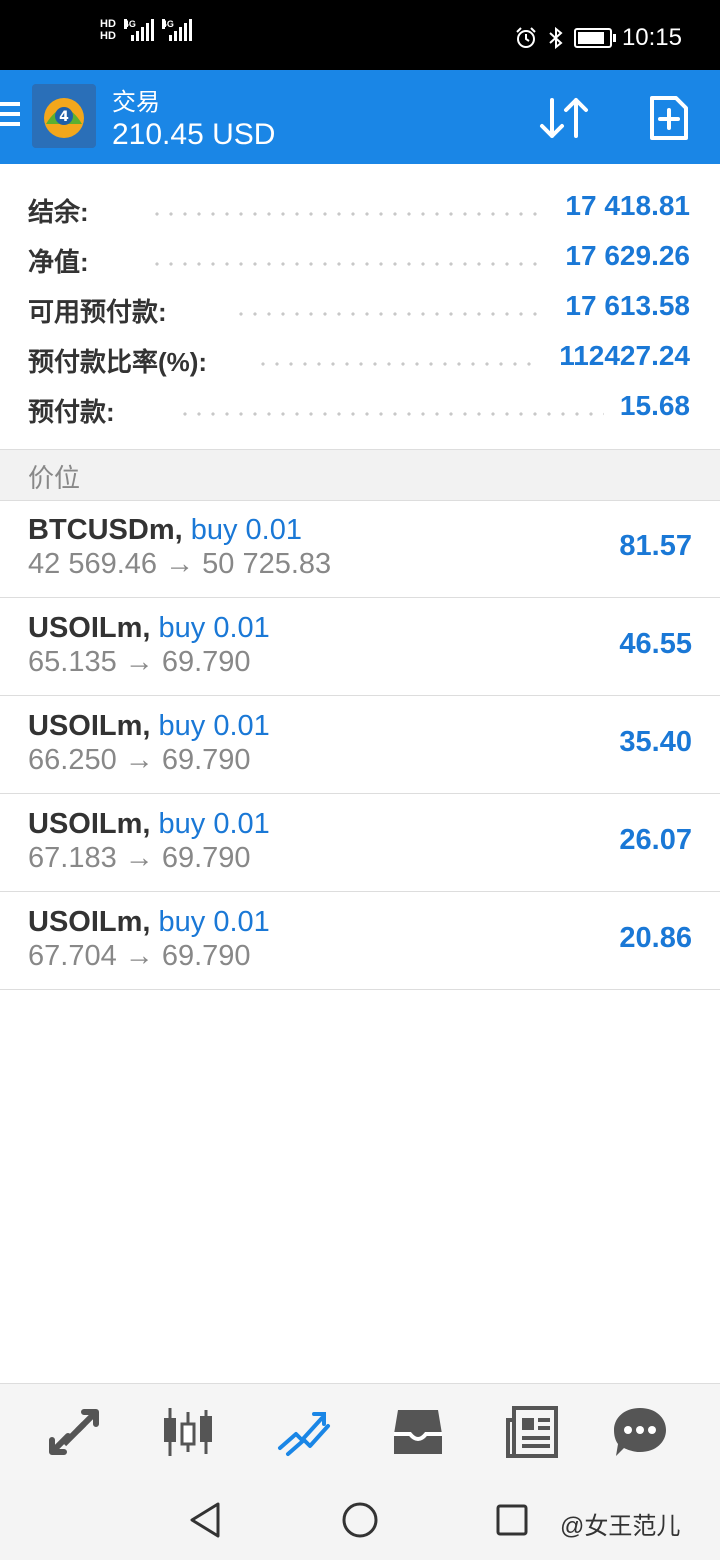  Describe the element at coordinates (58, 262) in the screenshot. I see `equity-label: 净值:` at that location.